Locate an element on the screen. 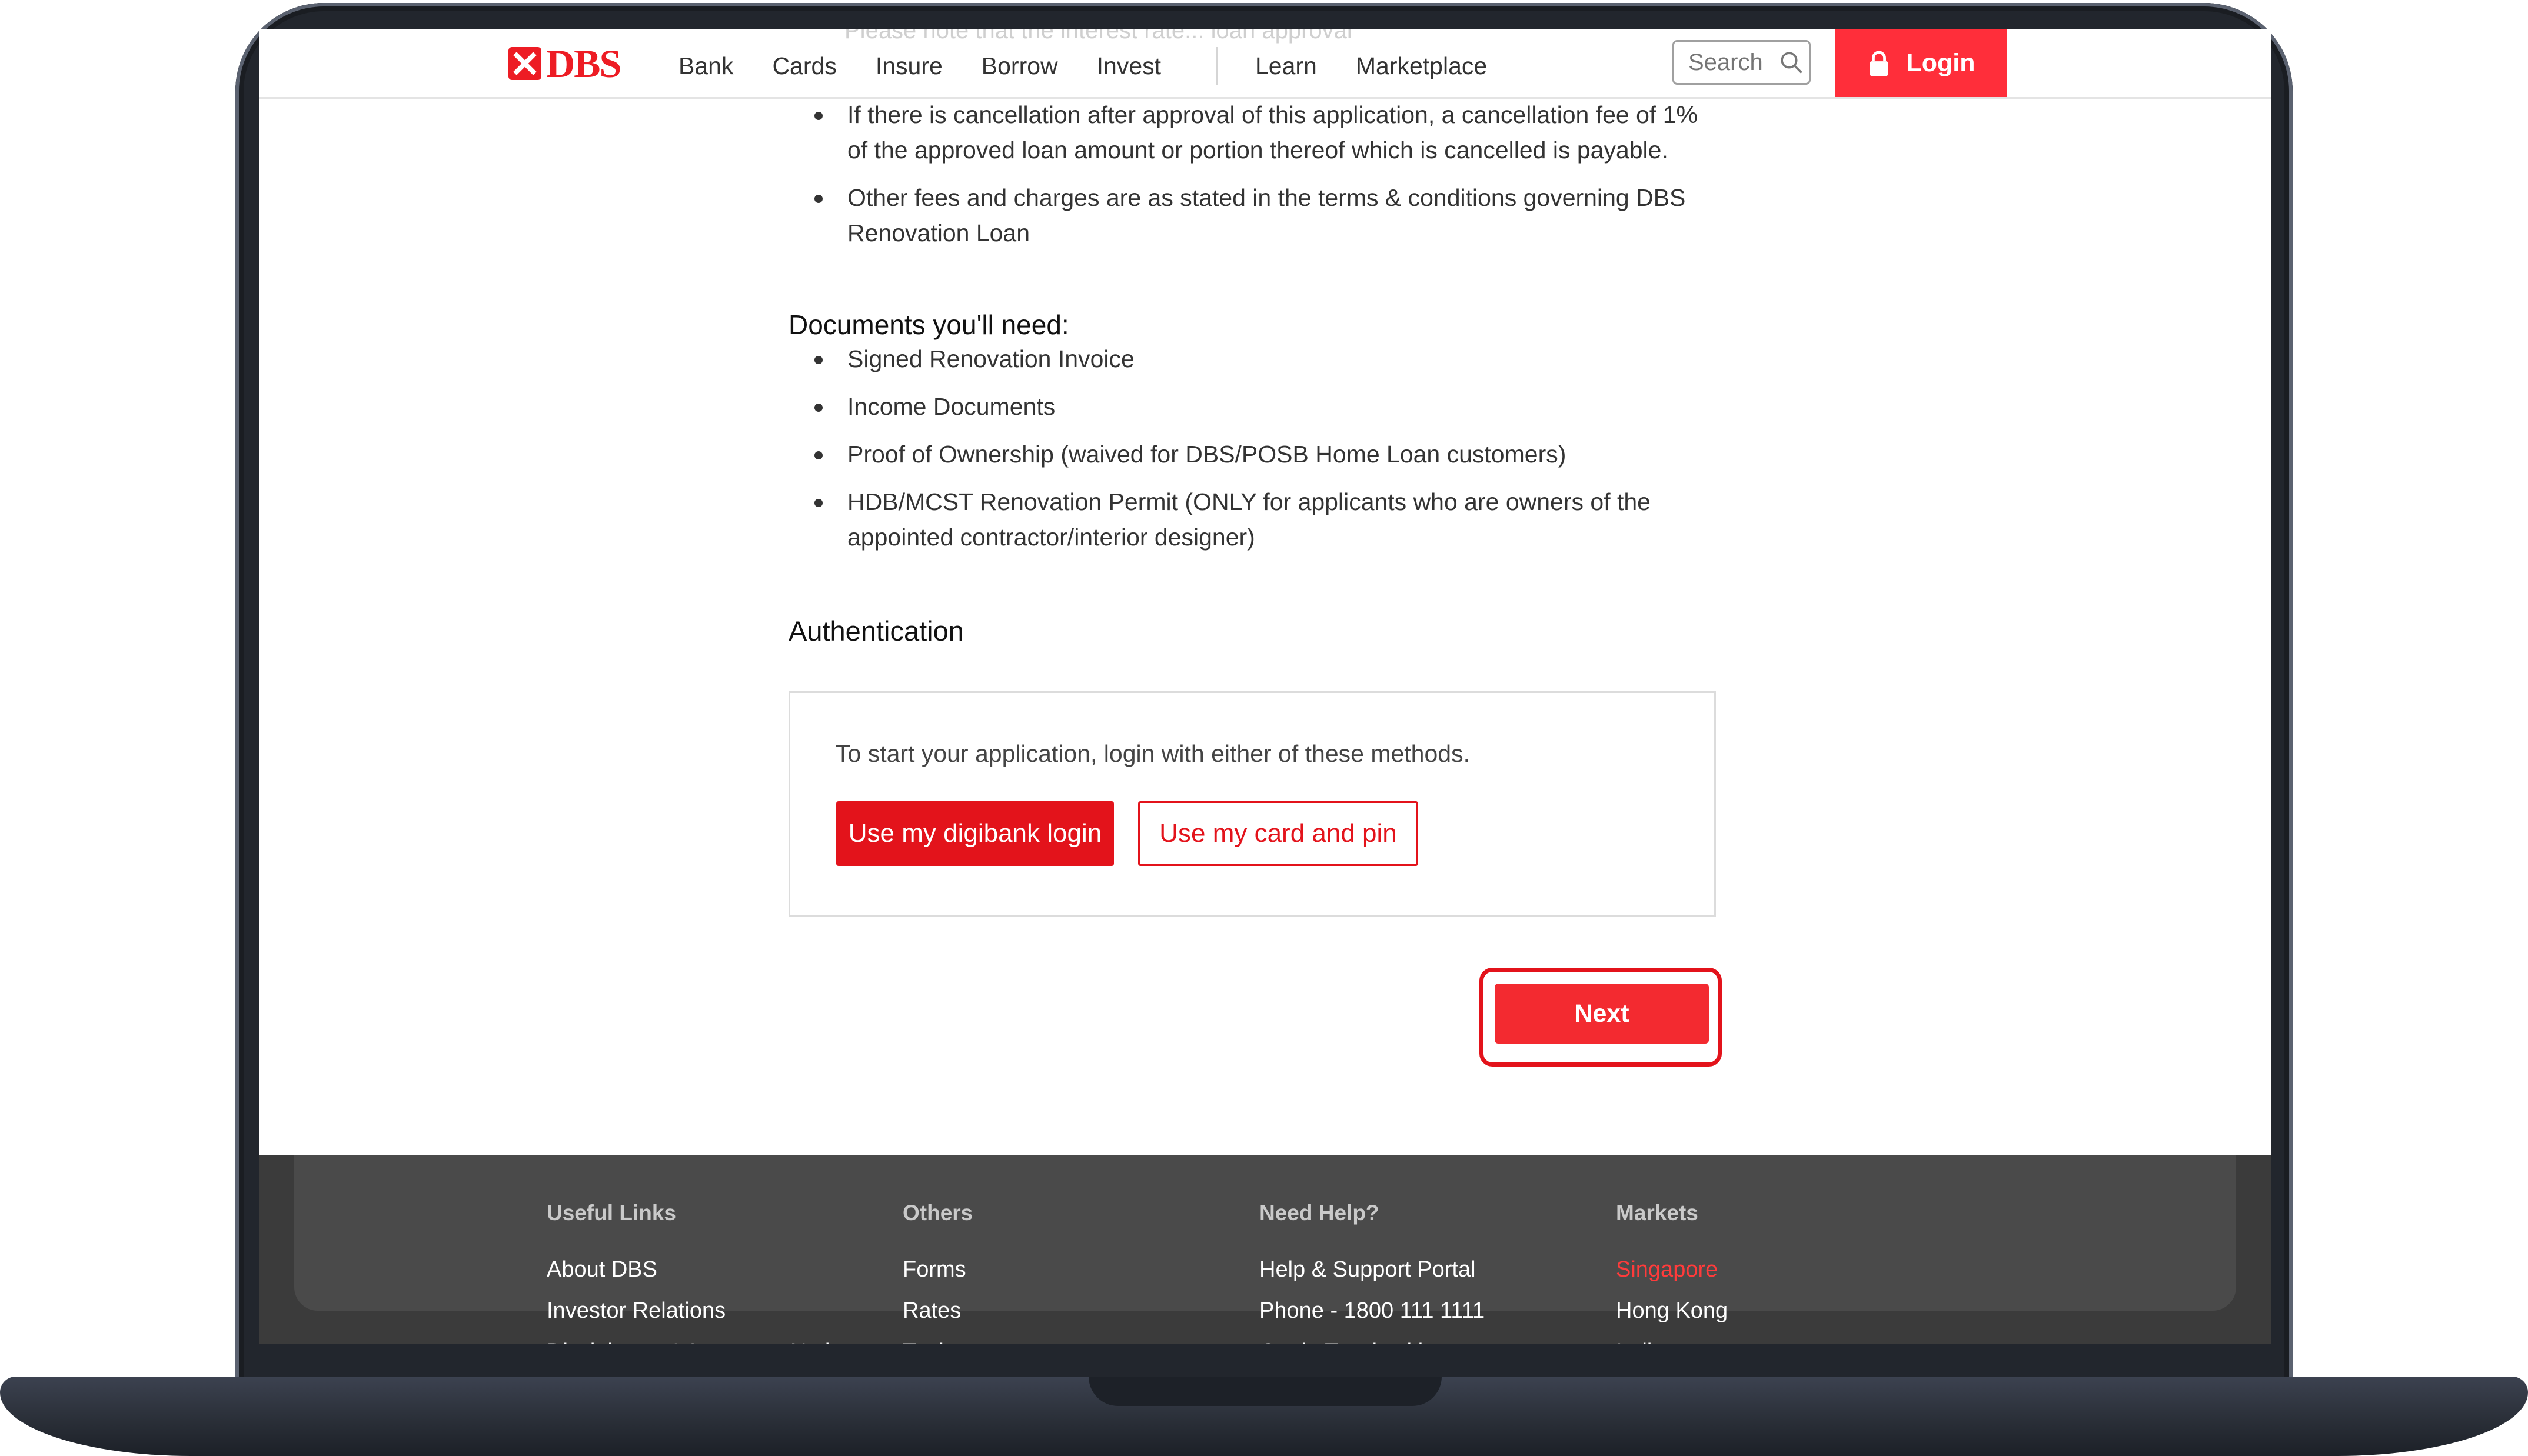  nav-cards: Cards is located at coordinates (804, 66).